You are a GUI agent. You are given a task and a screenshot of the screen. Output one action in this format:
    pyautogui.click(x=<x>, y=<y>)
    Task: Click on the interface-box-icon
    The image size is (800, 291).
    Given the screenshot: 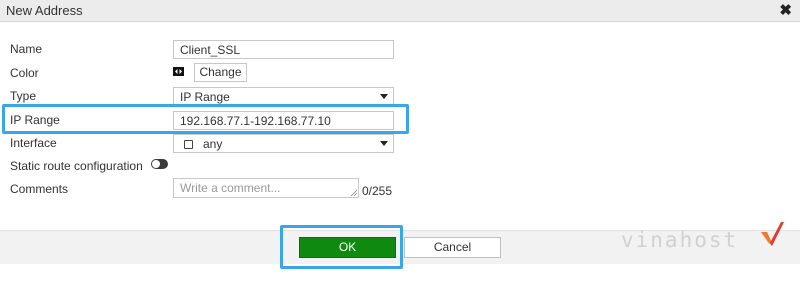 What is the action you would take?
    pyautogui.click(x=188, y=144)
    